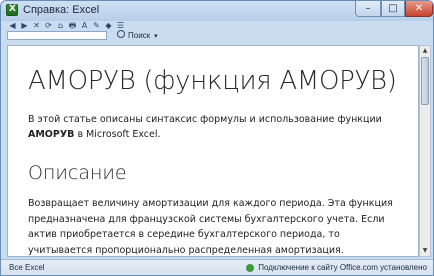 The image size is (434, 276). Describe the element at coordinates (48, 25) in the screenshot. I see `refresh-icon: ⟳` at that location.